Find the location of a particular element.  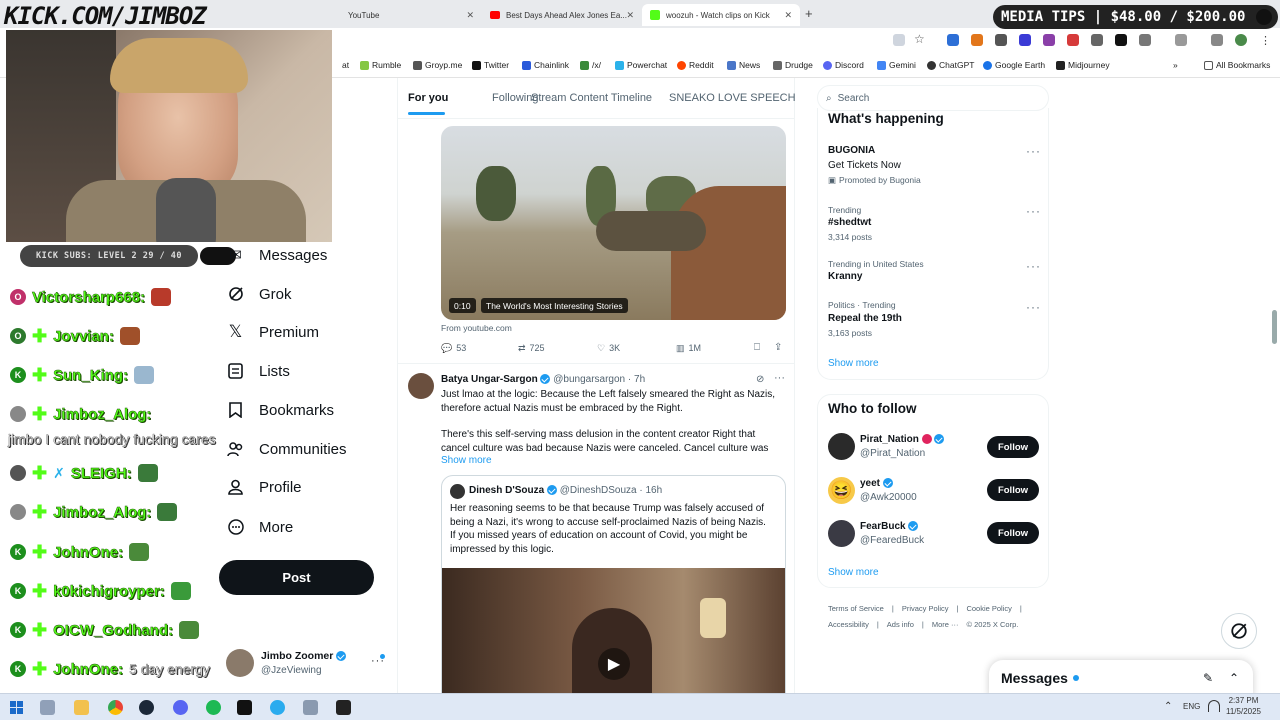

footer-link: More ··· is located at coordinates (945, 624).